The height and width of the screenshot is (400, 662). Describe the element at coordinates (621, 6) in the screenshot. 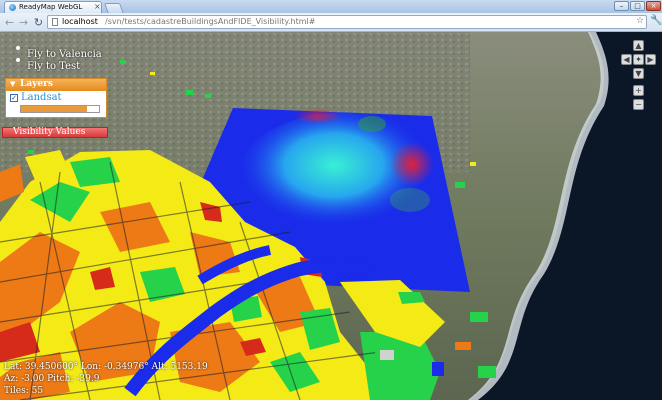

I see `minimize-button: –` at that location.